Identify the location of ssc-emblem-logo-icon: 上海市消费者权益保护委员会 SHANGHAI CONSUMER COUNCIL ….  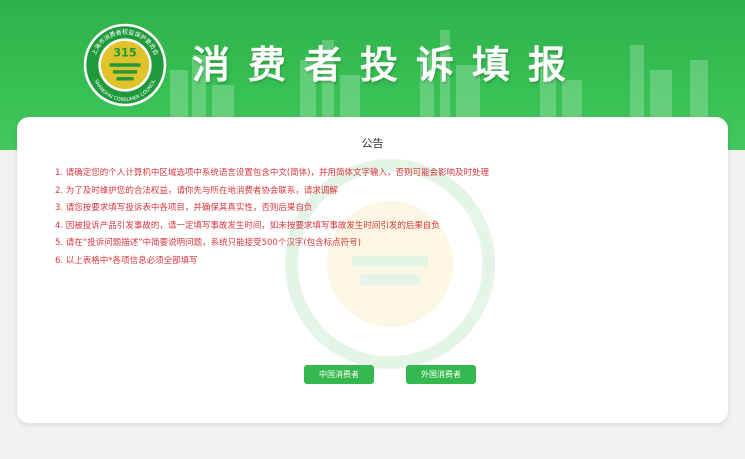
(125, 65).